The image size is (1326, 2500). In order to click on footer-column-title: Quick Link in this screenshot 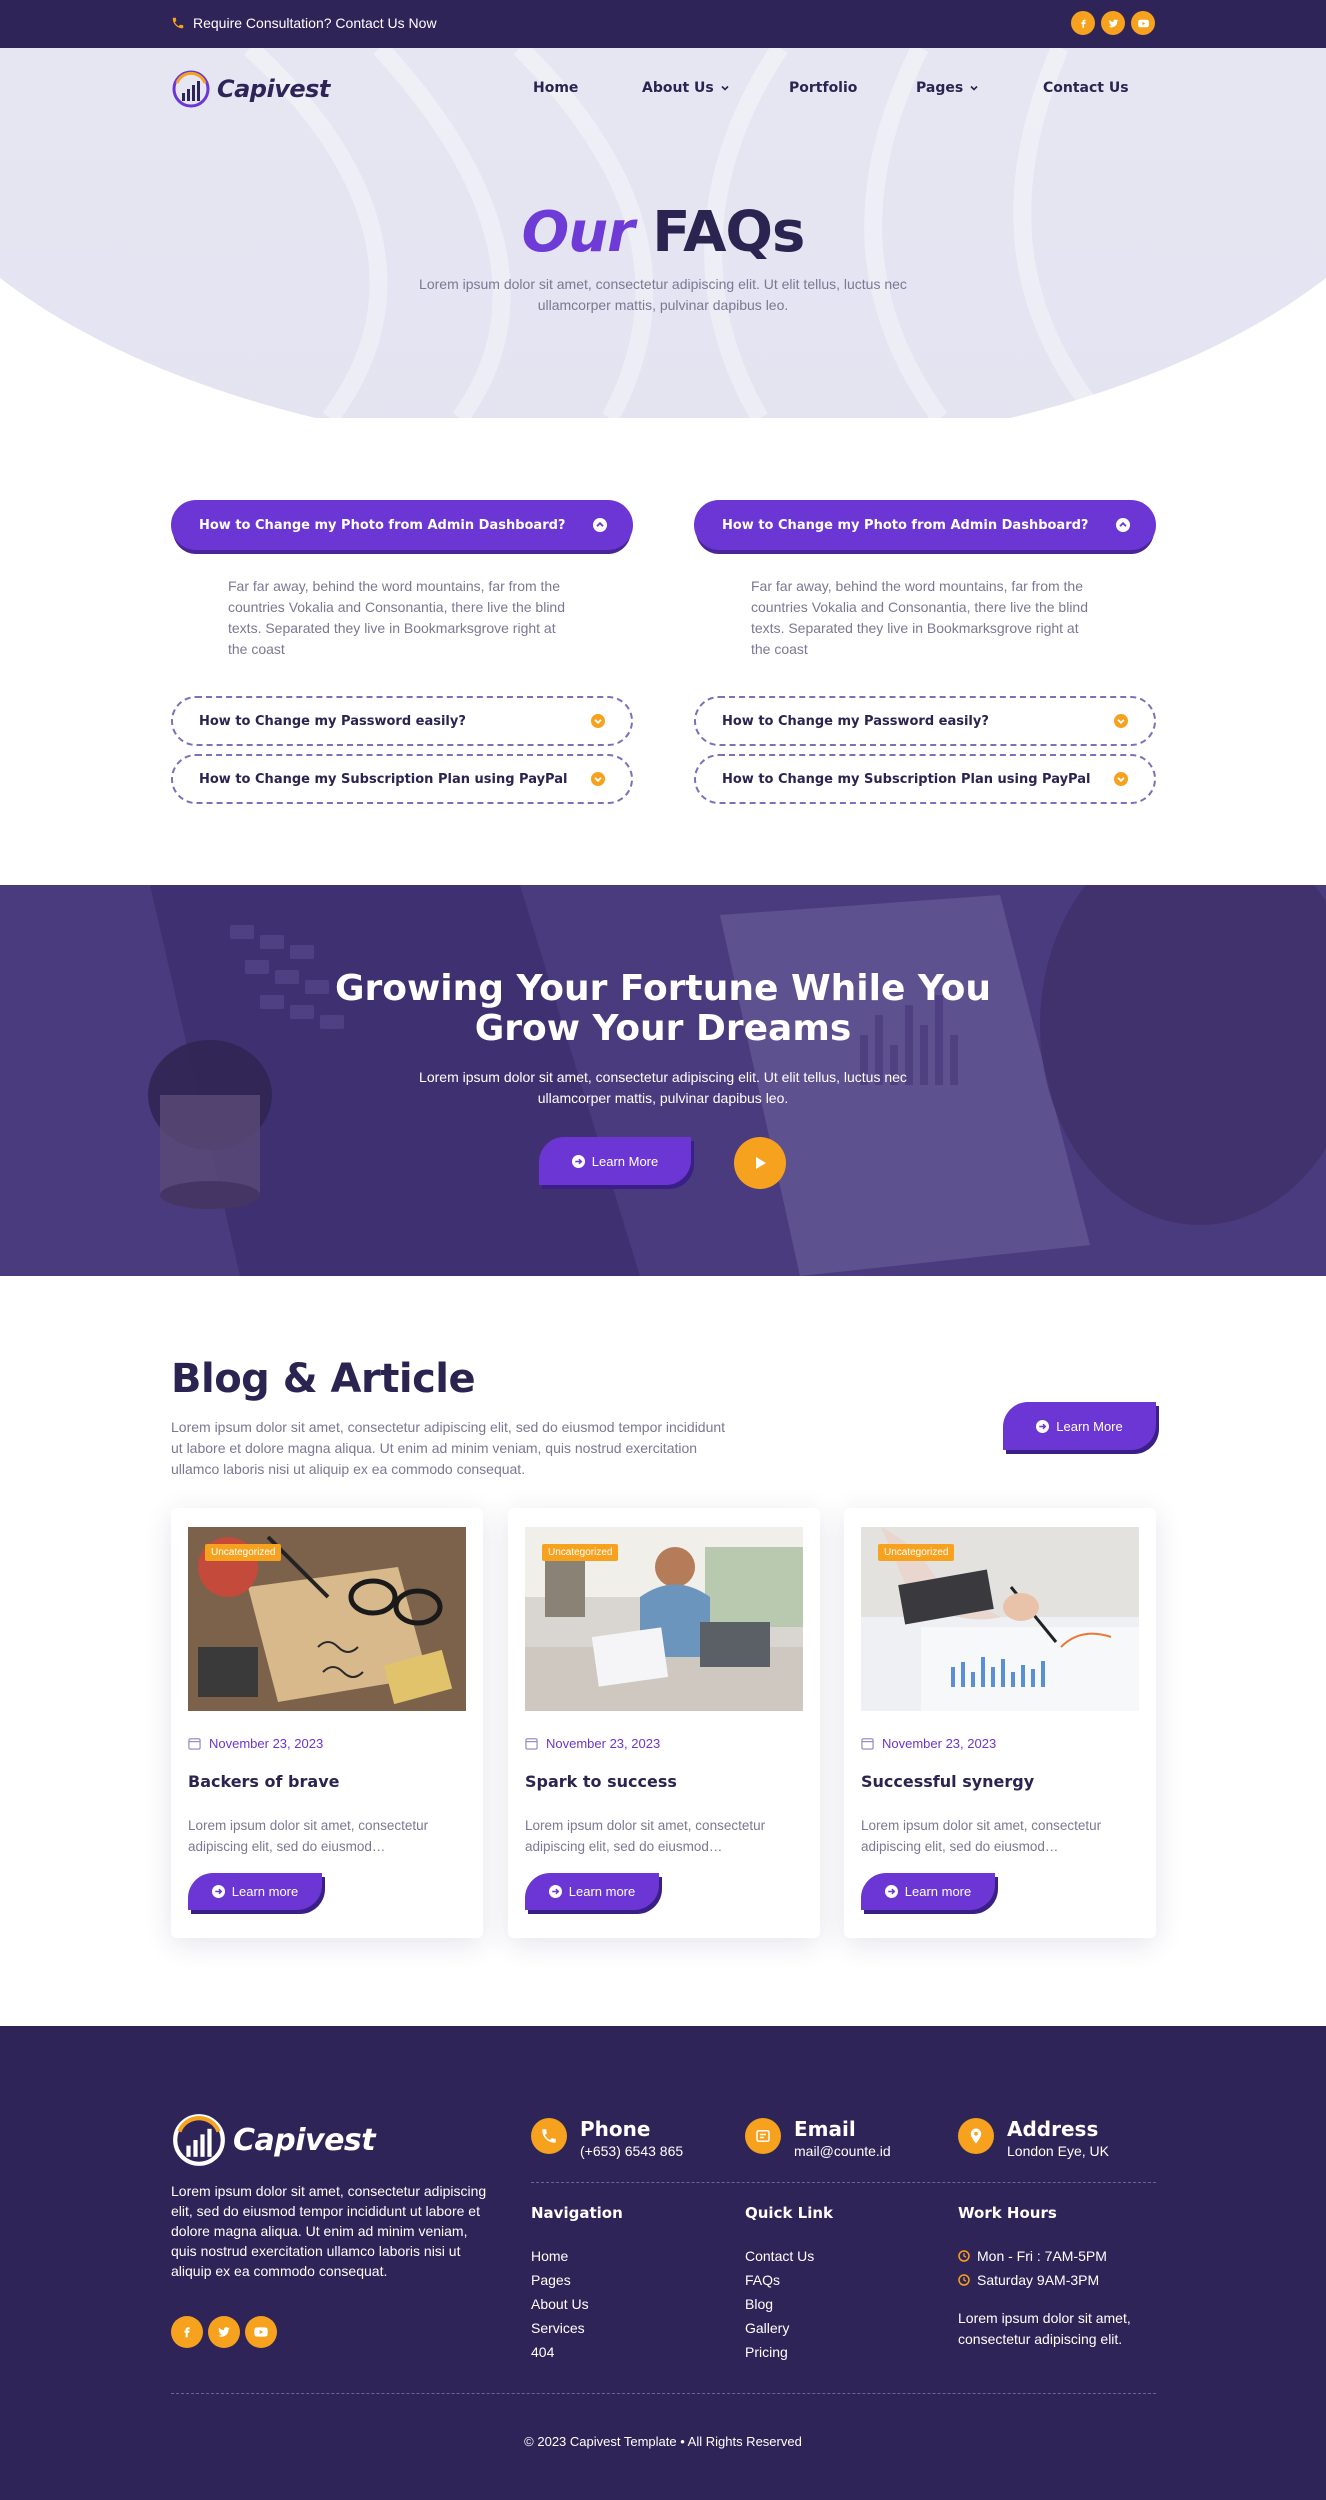, I will do `click(789, 2213)`.